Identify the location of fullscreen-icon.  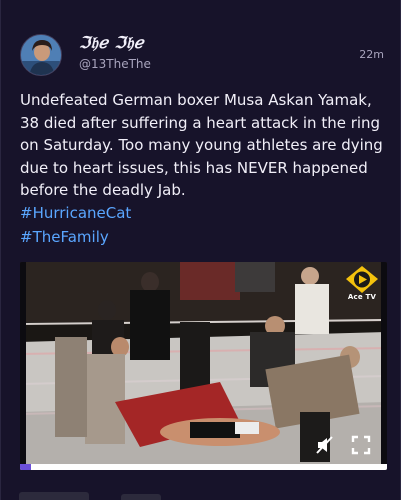
(361, 445).